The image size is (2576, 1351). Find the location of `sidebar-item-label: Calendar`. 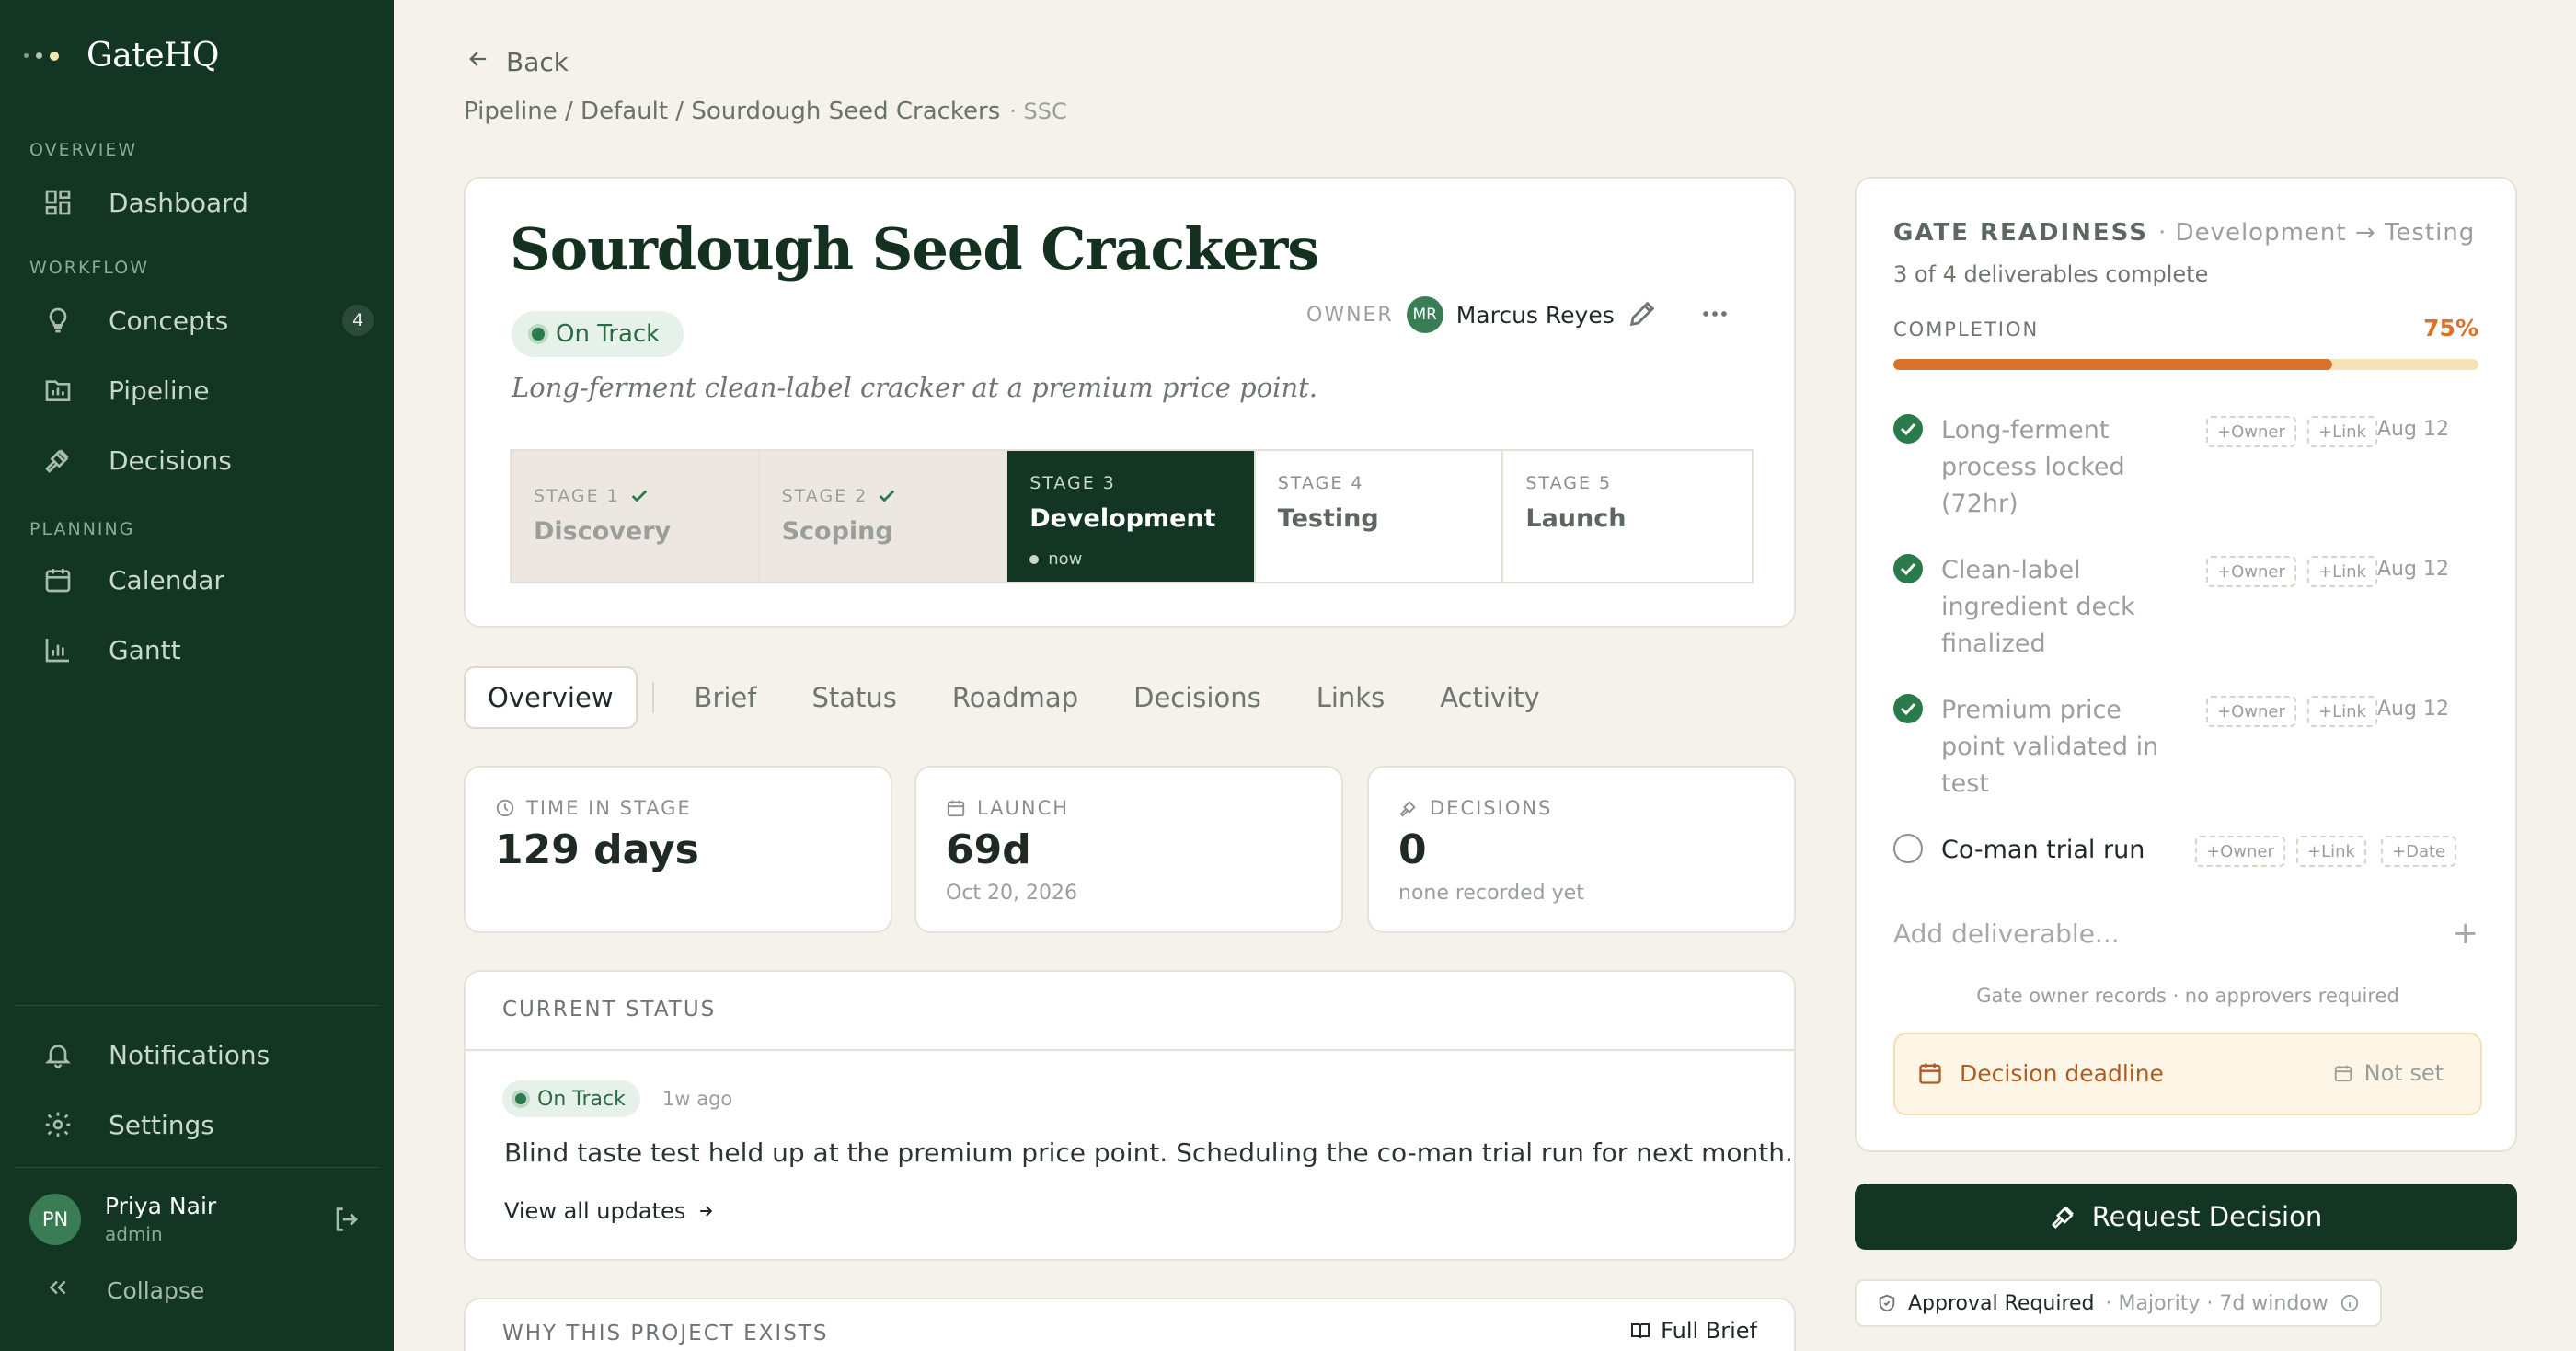

sidebar-item-label: Calendar is located at coordinates (166, 579).